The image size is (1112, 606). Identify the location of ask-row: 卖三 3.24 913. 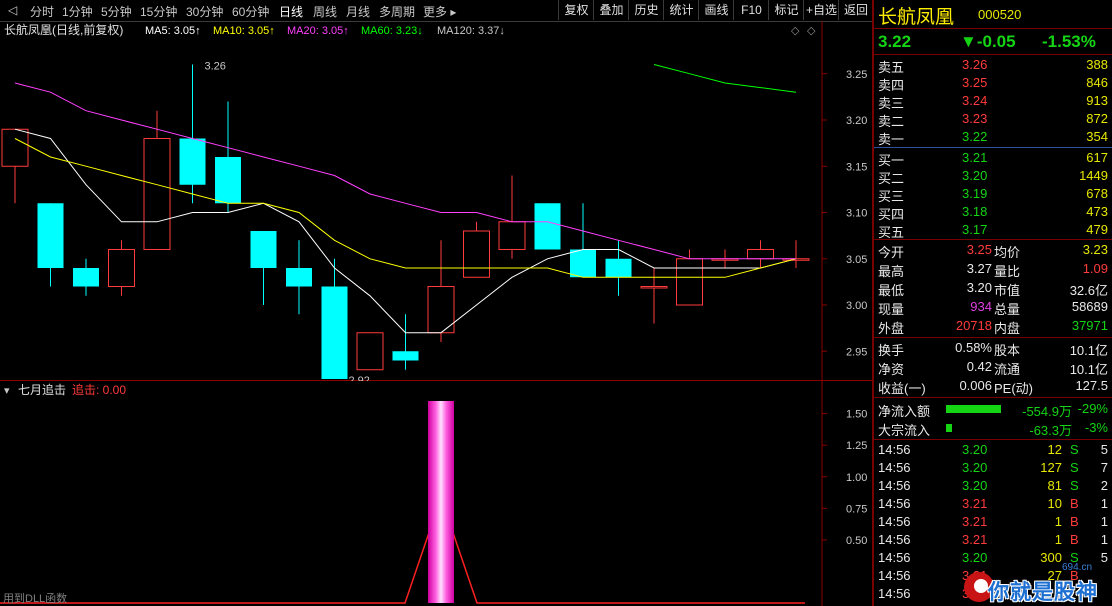
(993, 101).